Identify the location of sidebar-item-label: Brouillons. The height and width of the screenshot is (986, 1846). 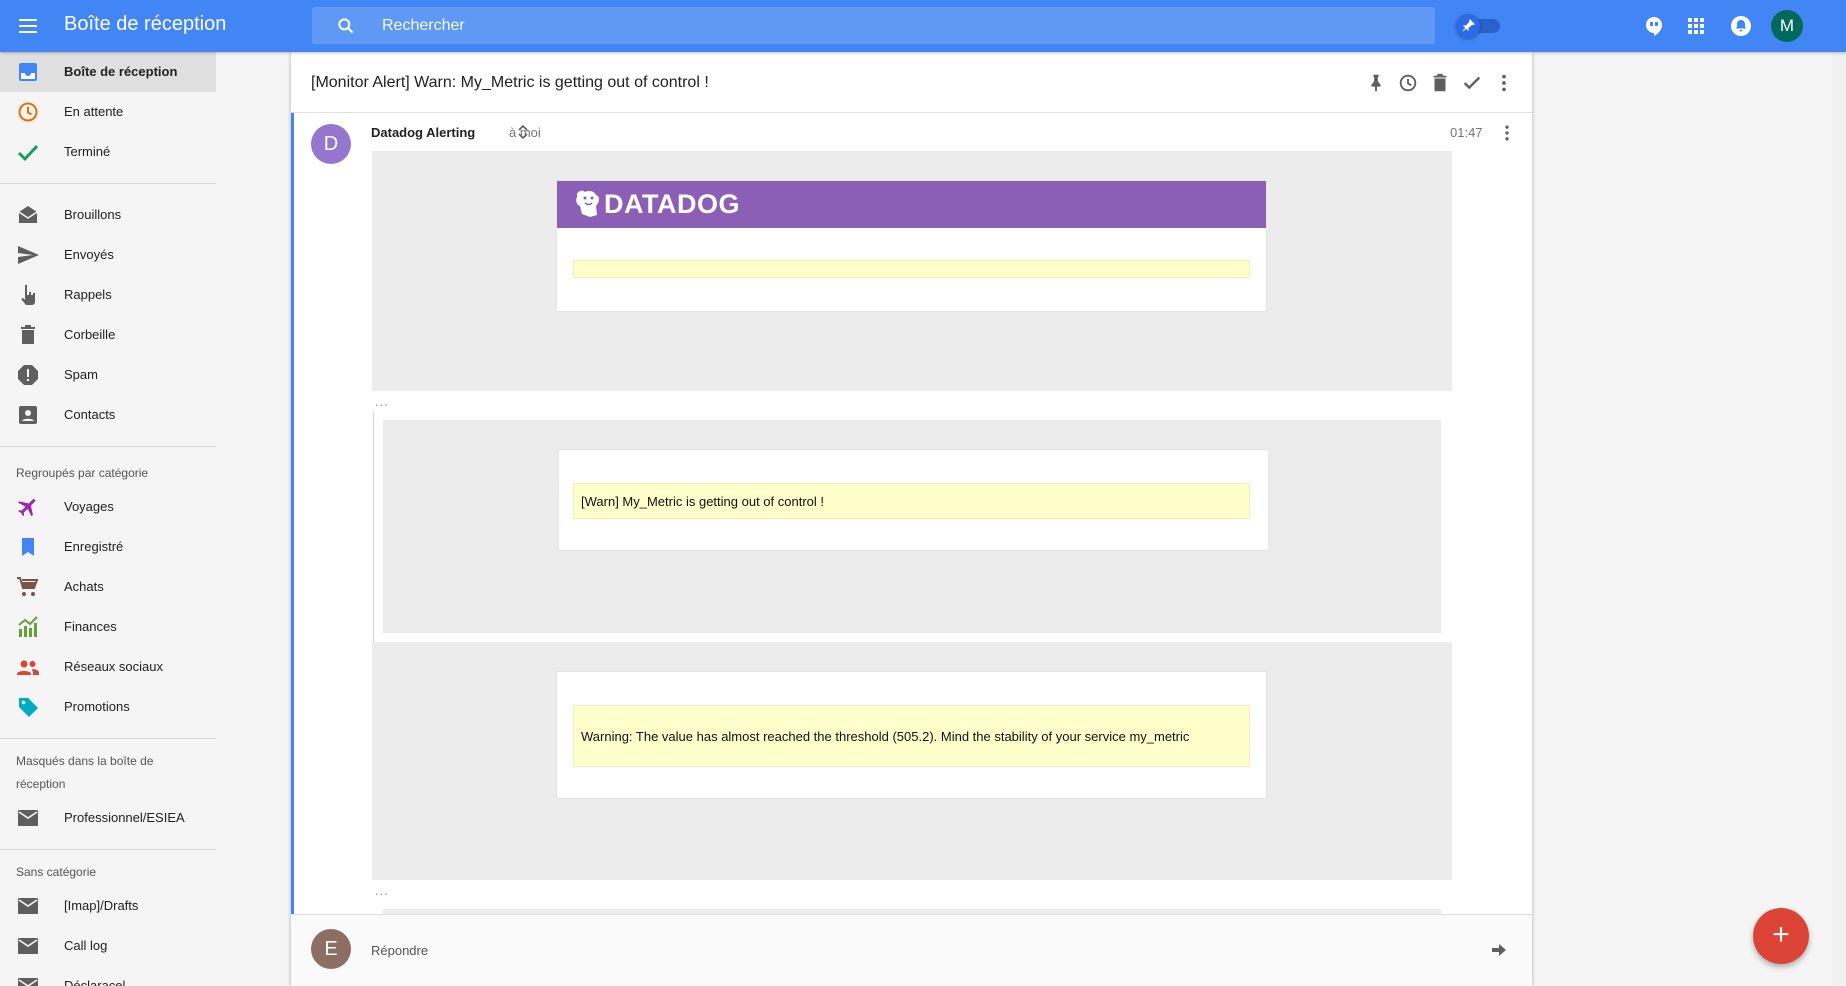
(93, 214).